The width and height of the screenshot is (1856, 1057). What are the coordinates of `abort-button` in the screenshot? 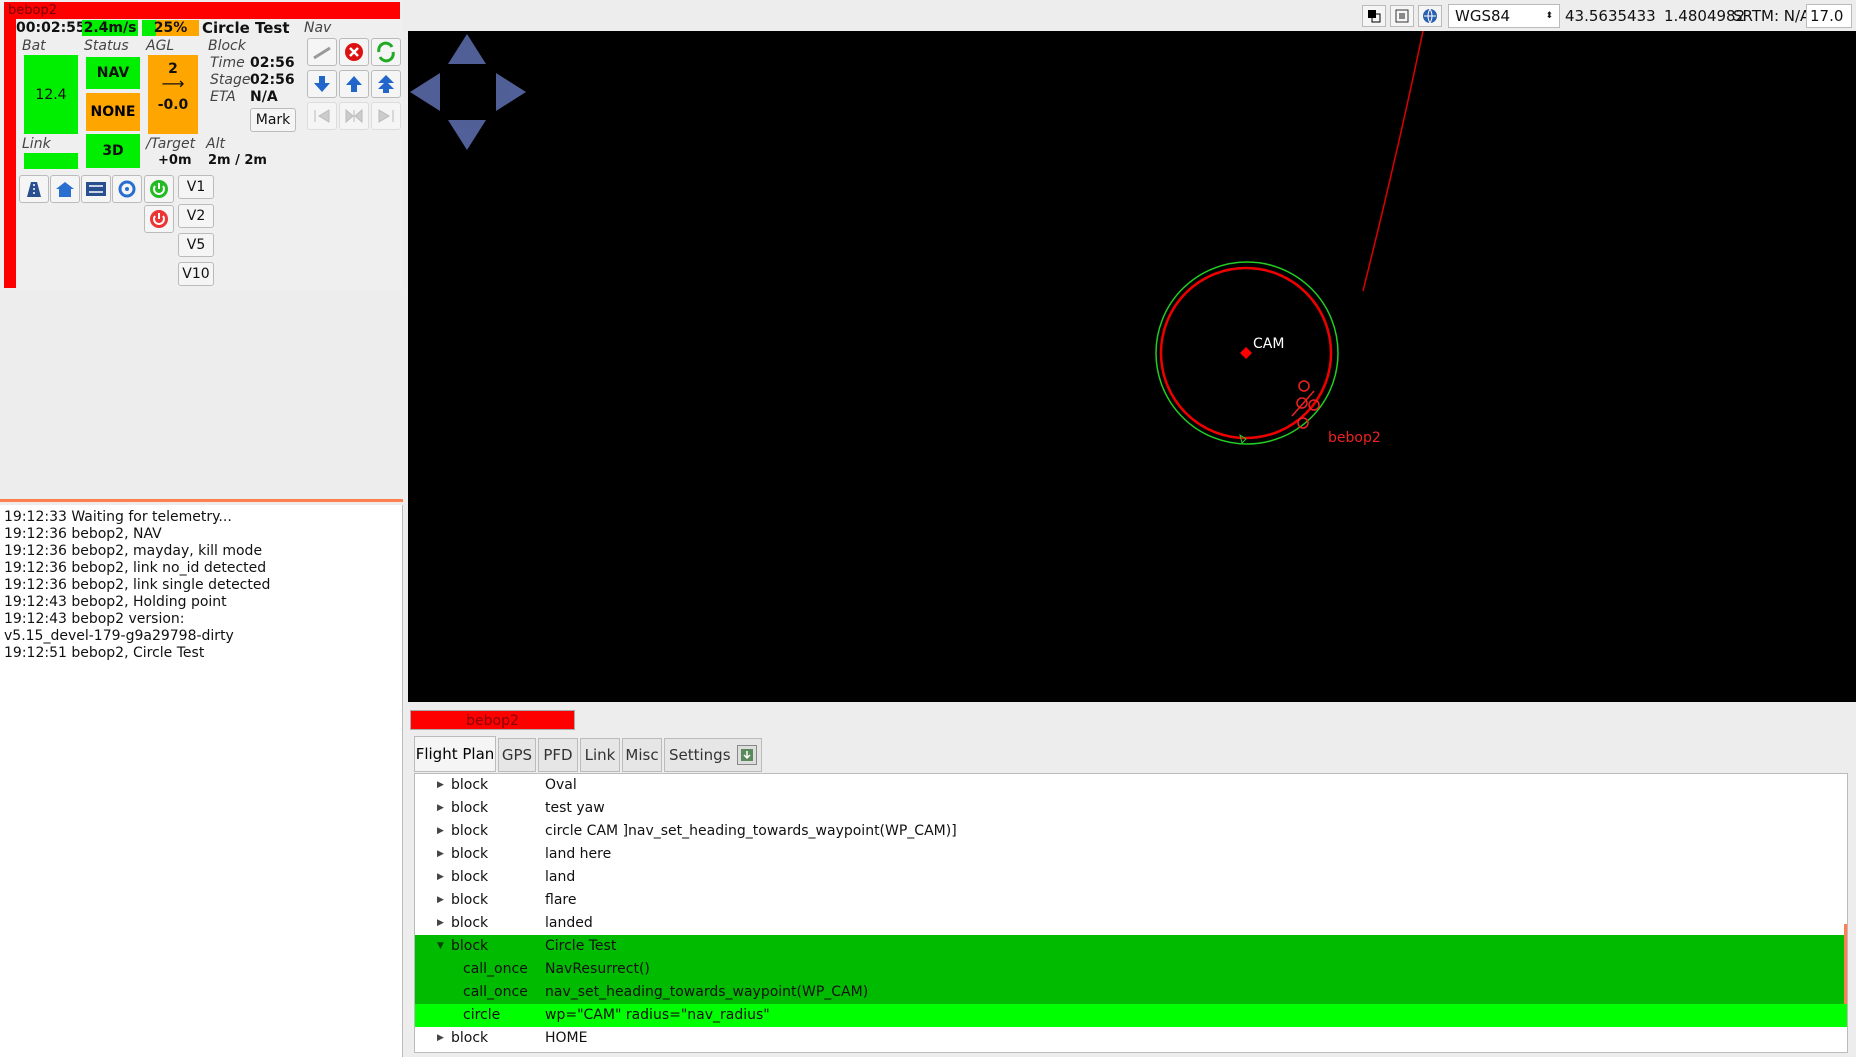 It's located at (354, 52).